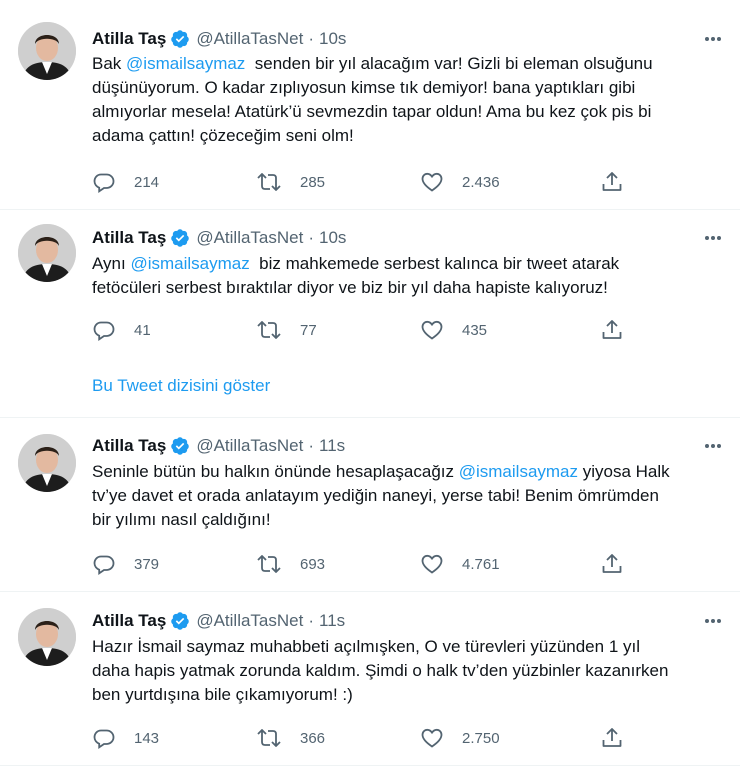  I want to click on reply-button: 214, so click(125, 182).